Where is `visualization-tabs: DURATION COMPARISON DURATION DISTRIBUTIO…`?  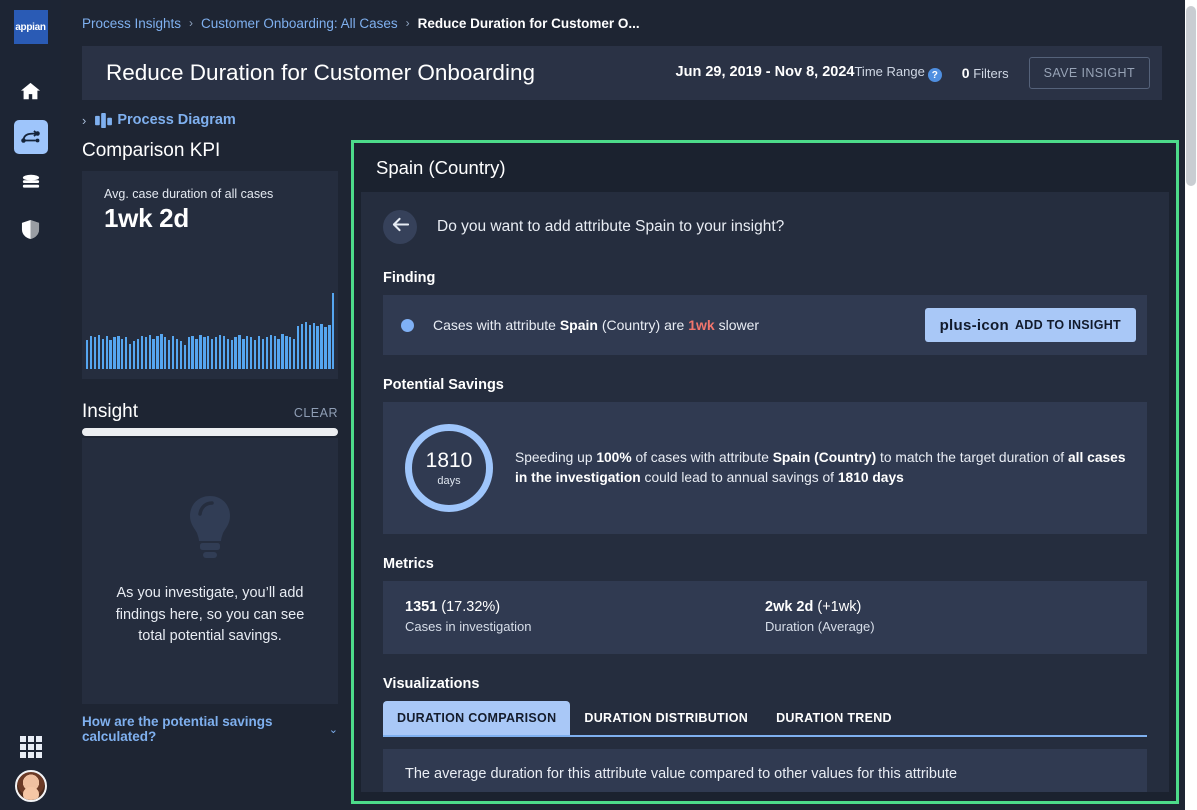
visualization-tabs: DURATION COMPARISON DURATION DISTRIBUTIO… is located at coordinates (765, 719).